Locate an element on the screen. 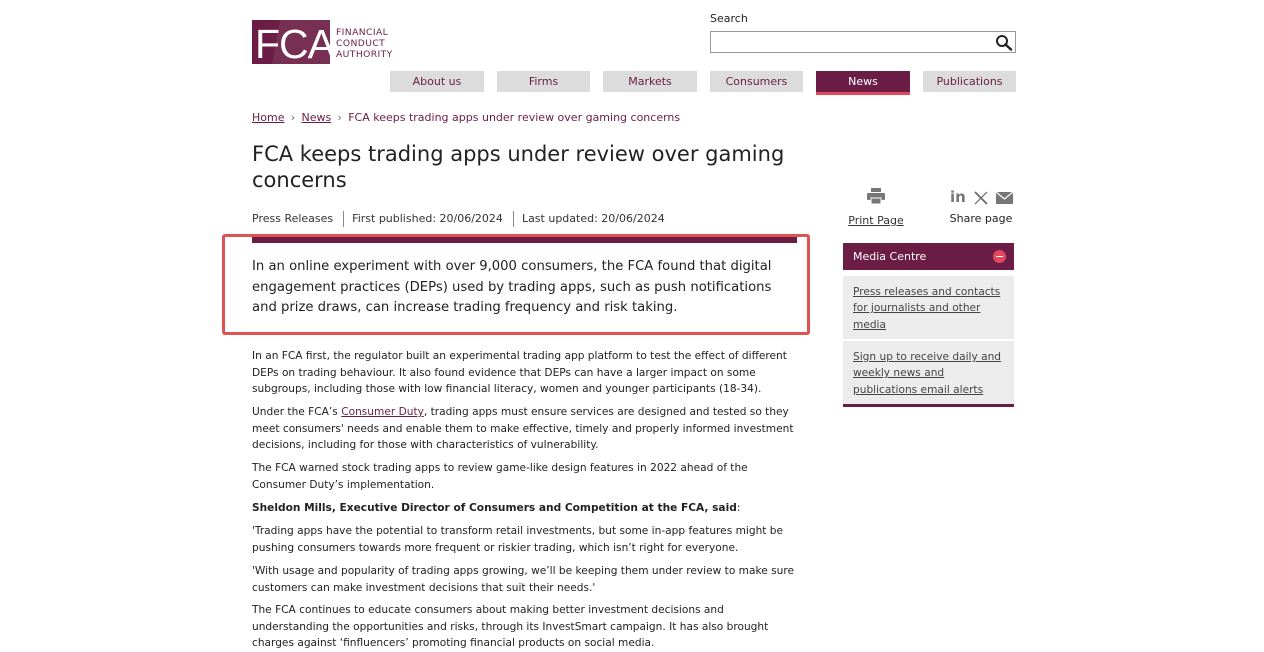  nav-consumers: Consumers is located at coordinates (756, 81).